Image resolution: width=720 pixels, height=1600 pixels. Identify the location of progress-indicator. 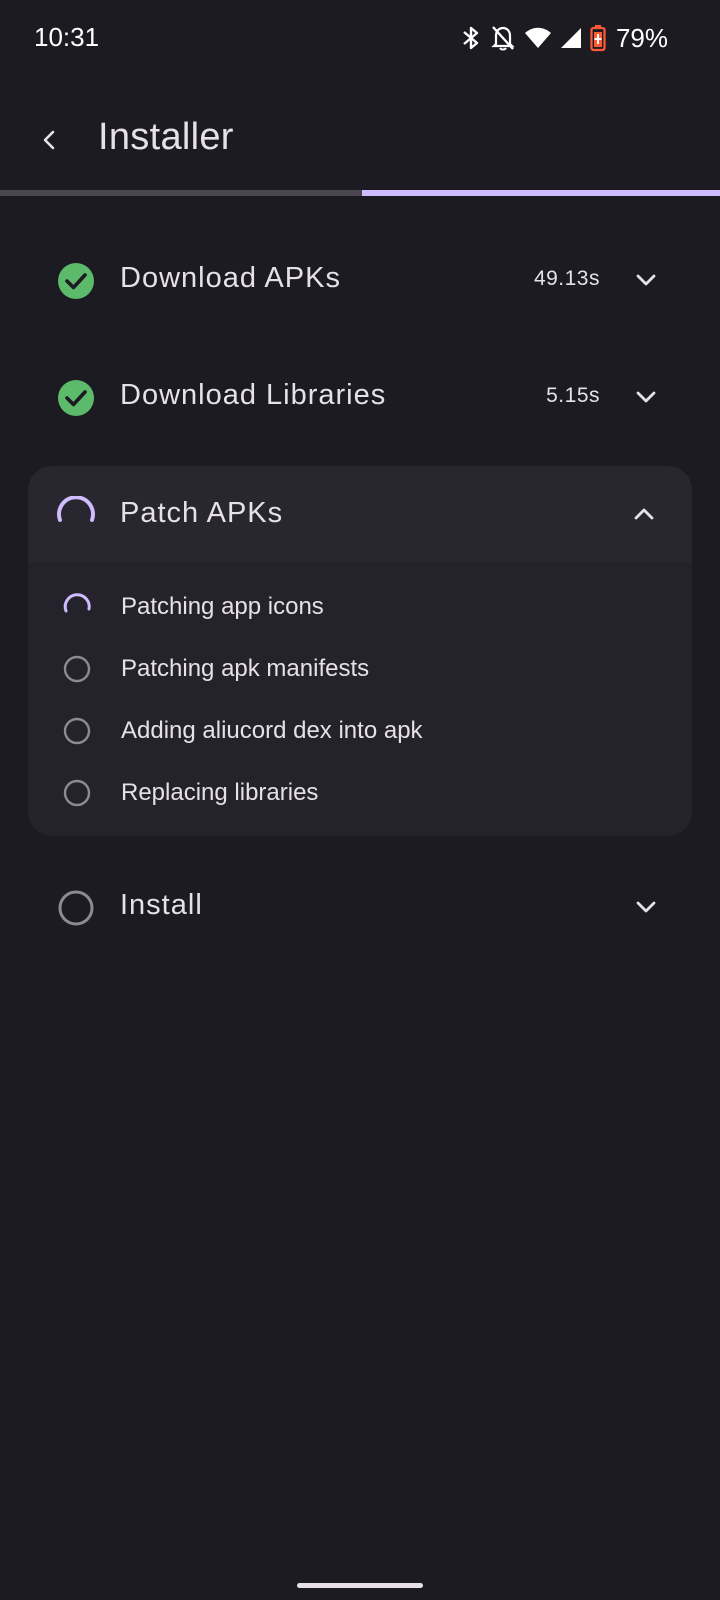
(541, 193).